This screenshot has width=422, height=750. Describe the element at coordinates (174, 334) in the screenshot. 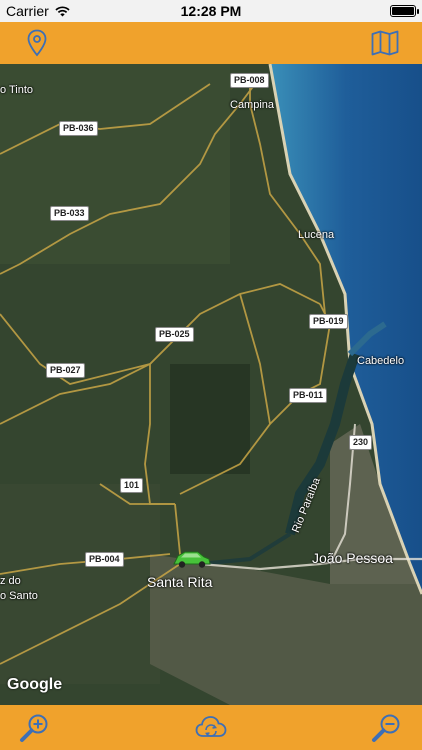

I see `road-label-pb-025: PB-025` at that location.